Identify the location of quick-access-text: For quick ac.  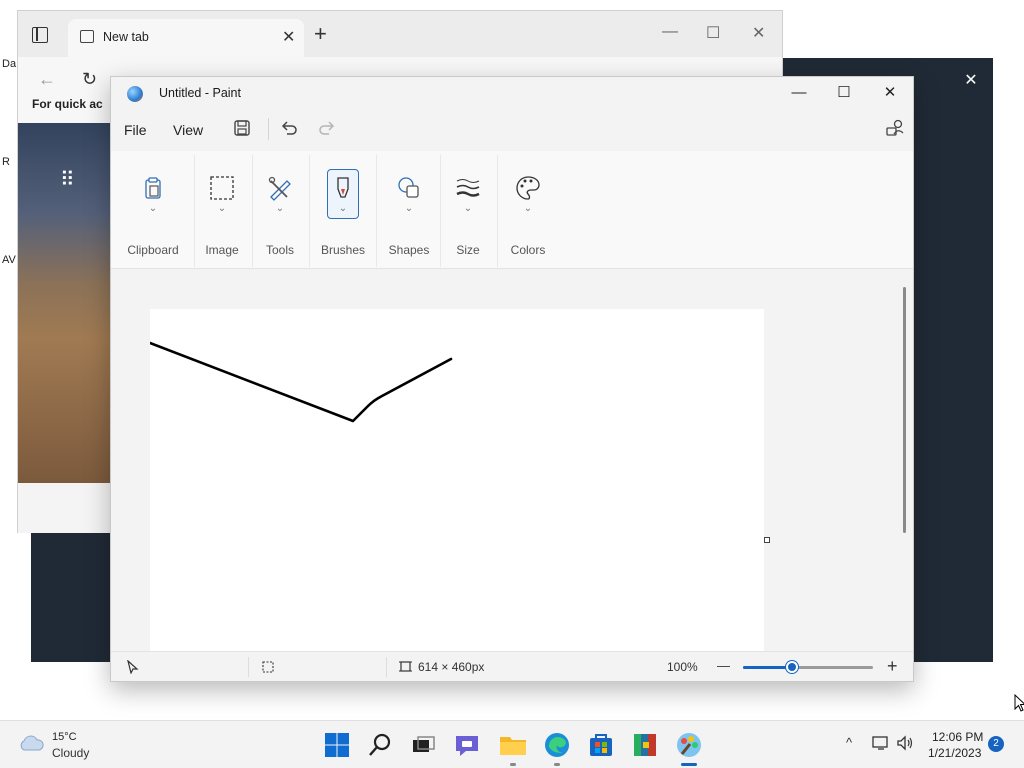
(67, 104).